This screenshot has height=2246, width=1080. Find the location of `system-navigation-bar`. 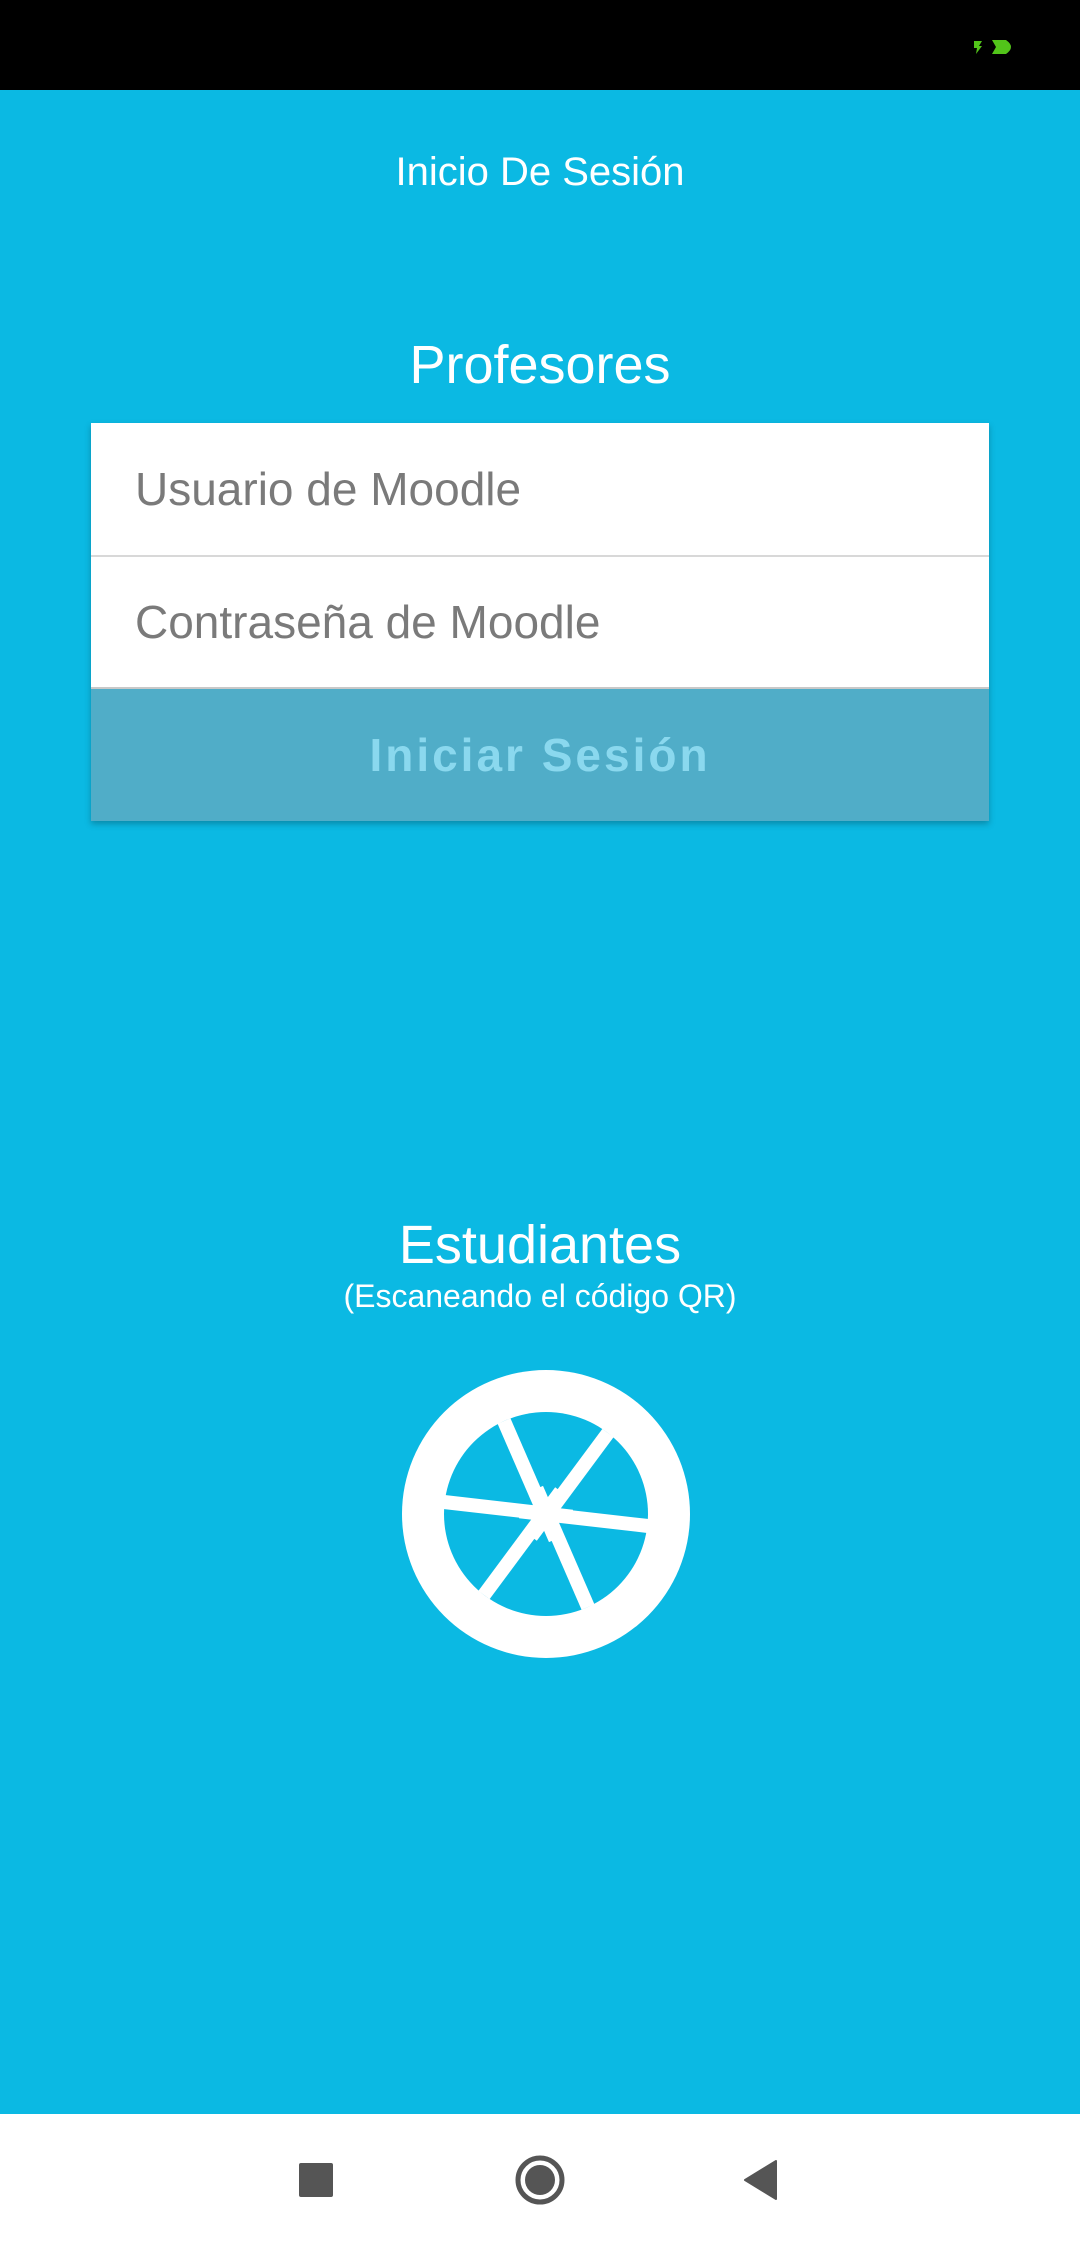

system-navigation-bar is located at coordinates (540, 2180).